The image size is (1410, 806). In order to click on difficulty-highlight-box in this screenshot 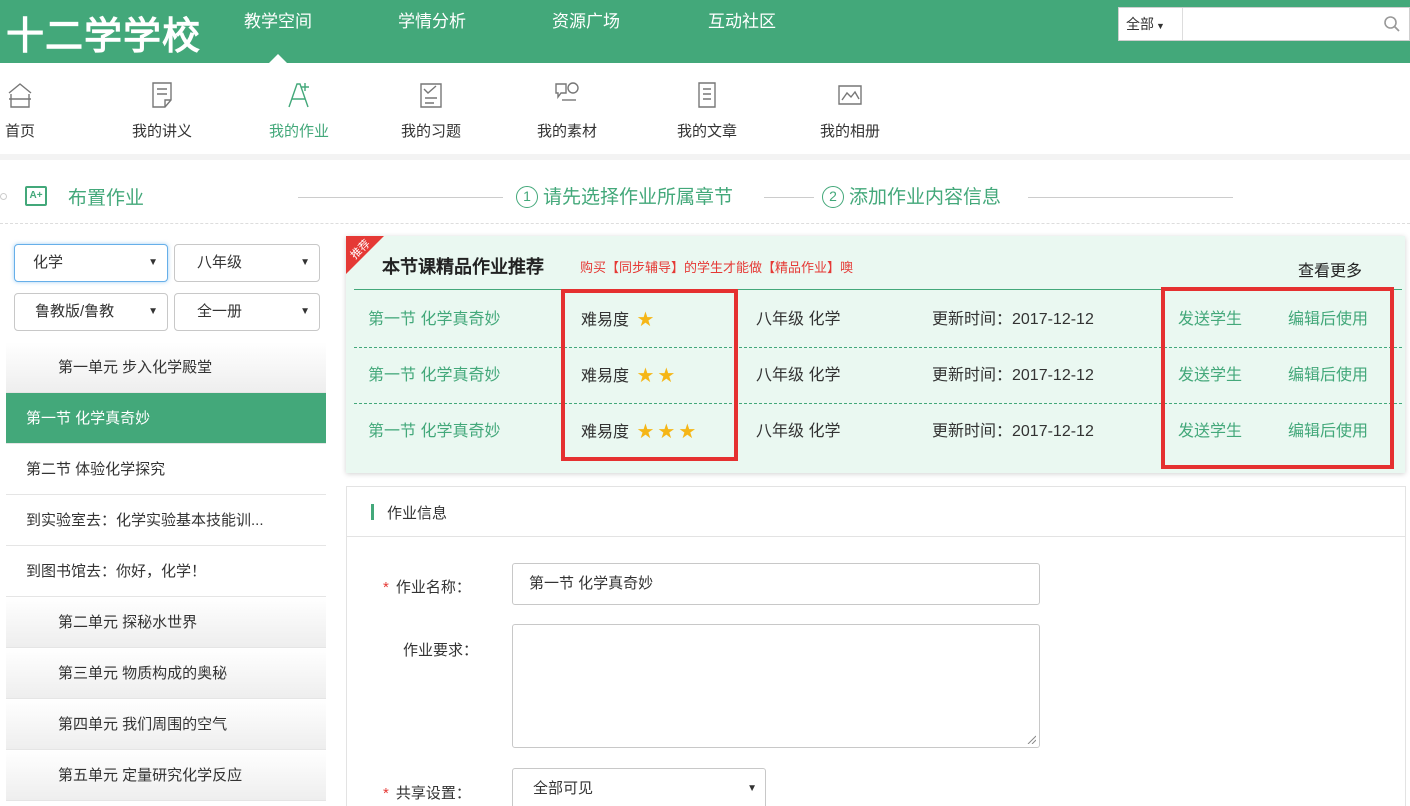, I will do `click(649, 375)`.